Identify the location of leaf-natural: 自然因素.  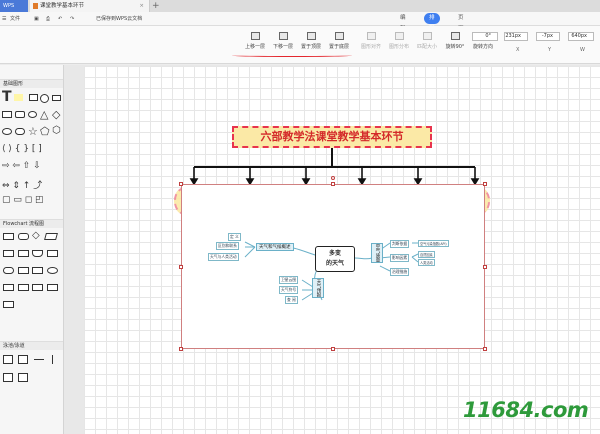
(426, 254).